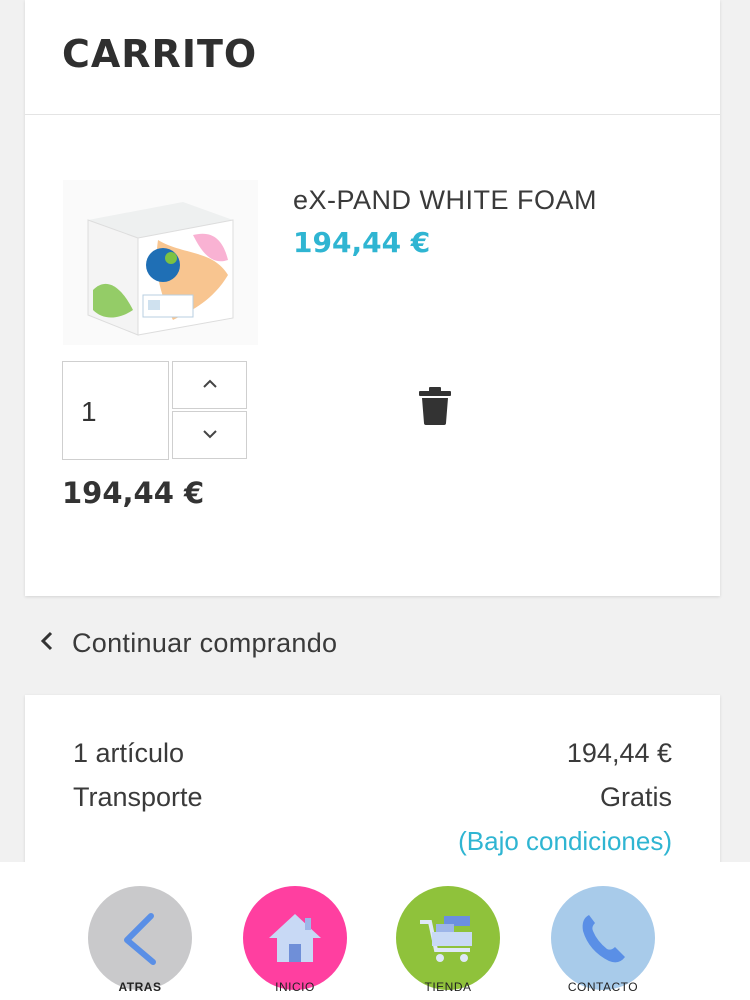  I want to click on shopping-cart-icon, so click(448, 938).